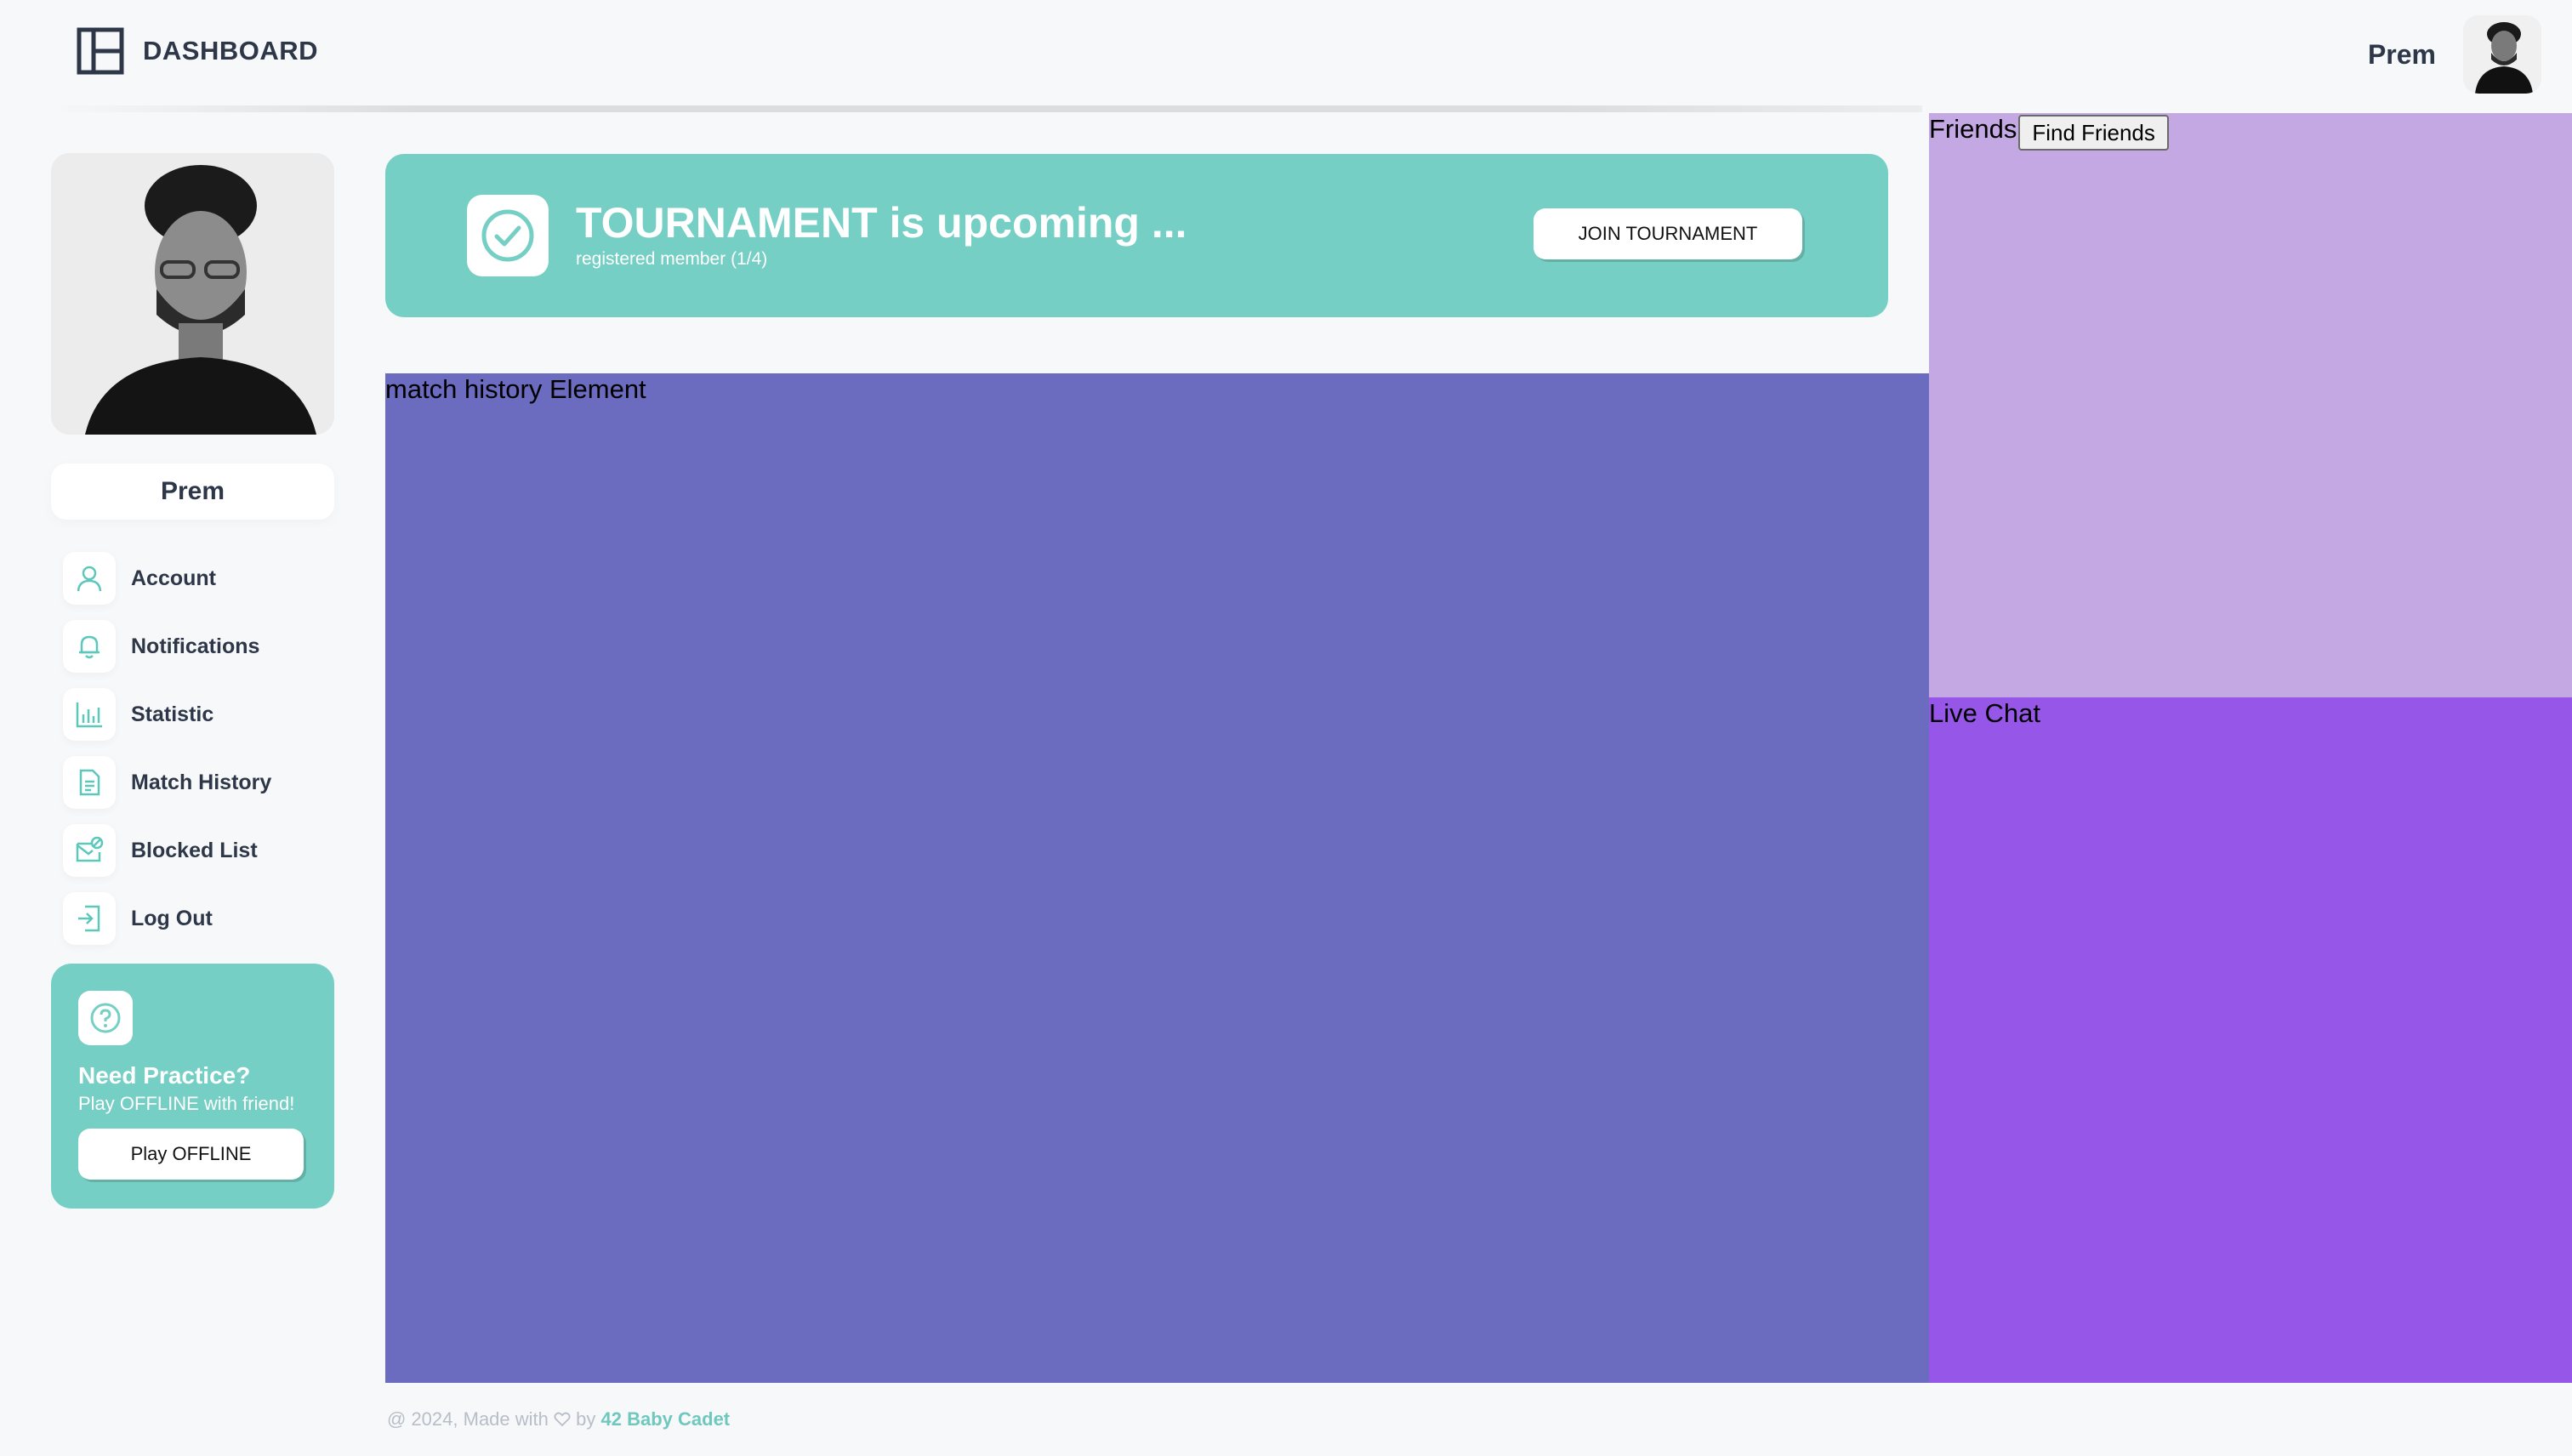  I want to click on play-offline-button: Play OFFLINE, so click(191, 1154).